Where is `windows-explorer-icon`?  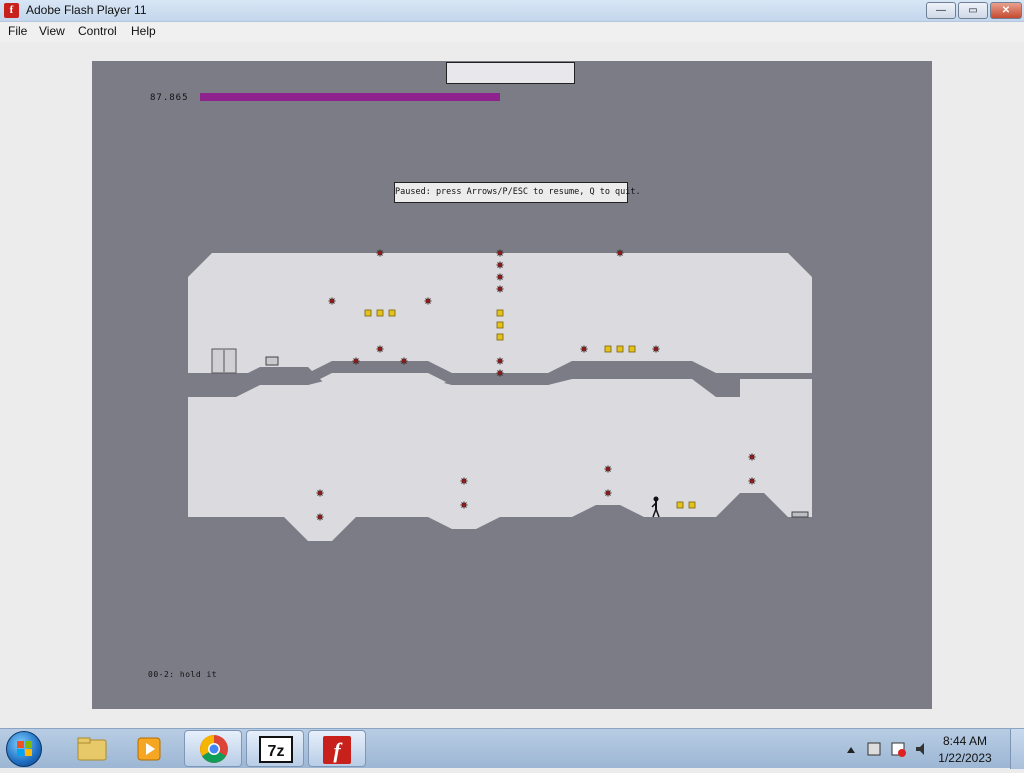
windows-explorer-icon is located at coordinates (91, 748).